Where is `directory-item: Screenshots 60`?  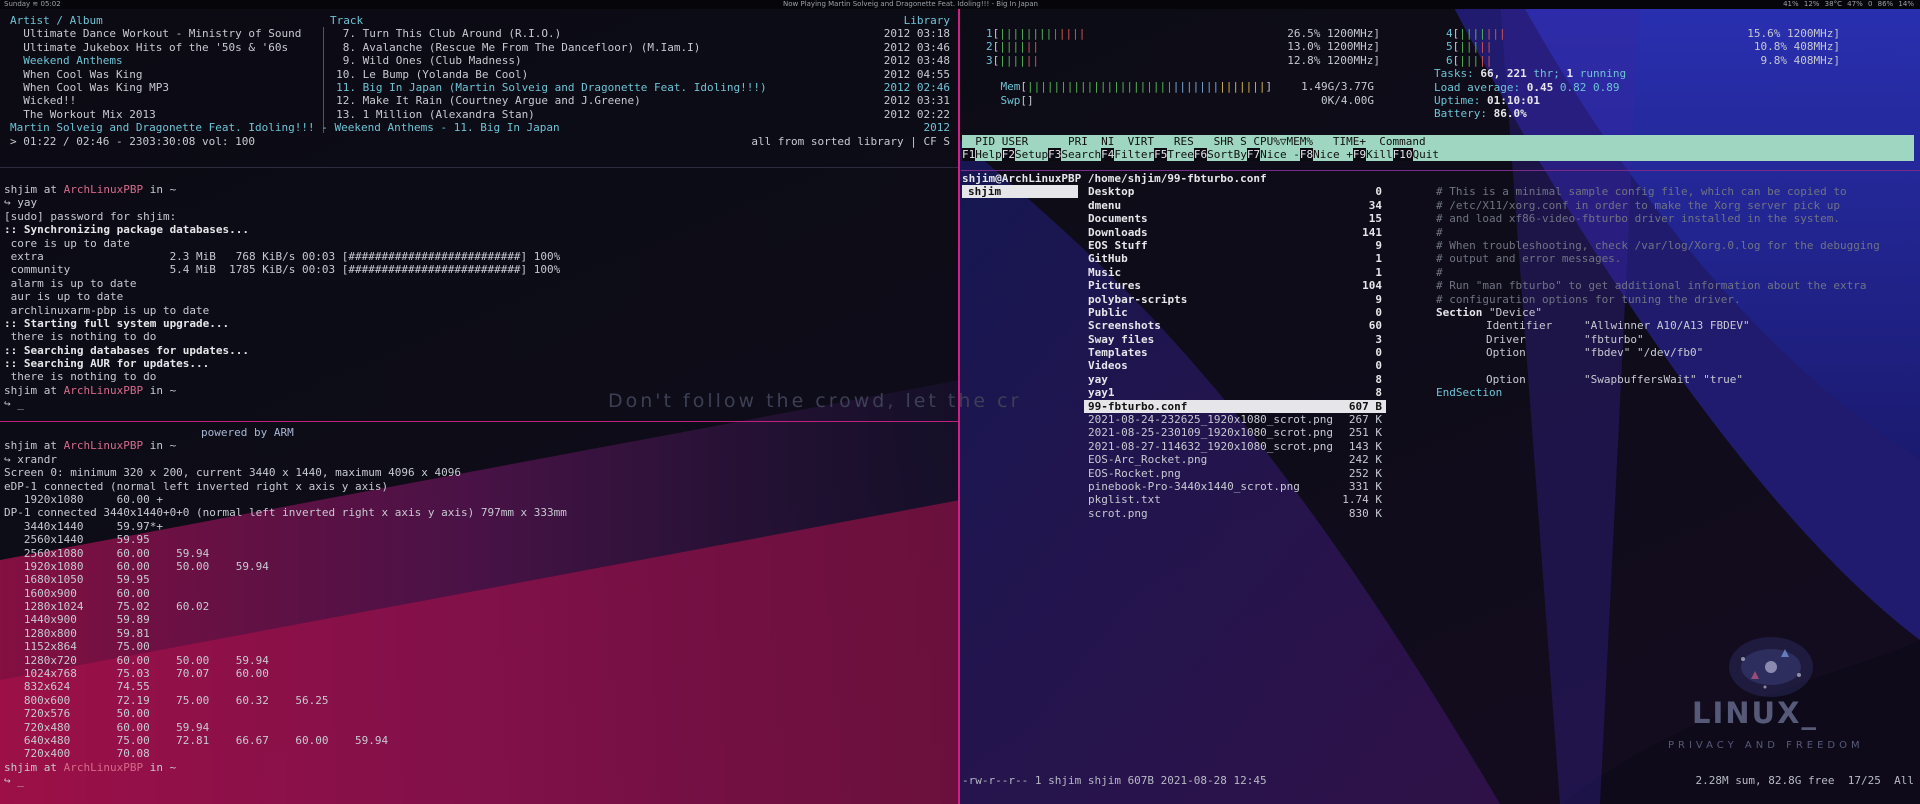
directory-item: Screenshots 60 is located at coordinates (1235, 325).